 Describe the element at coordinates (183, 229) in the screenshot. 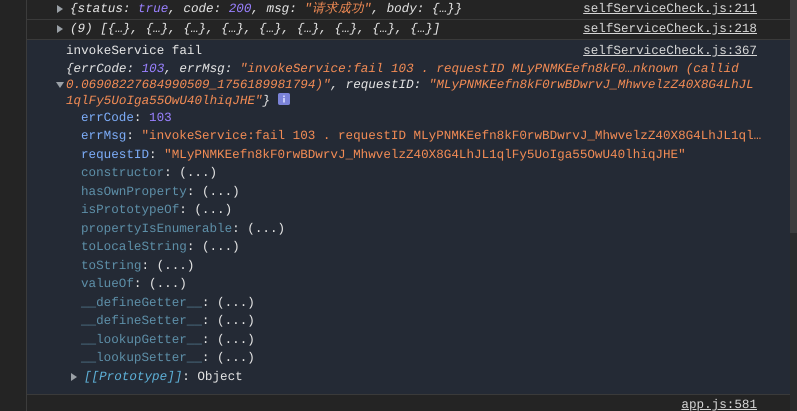

I see `property-row-text: propertyIsEnumerable: (...)` at that location.